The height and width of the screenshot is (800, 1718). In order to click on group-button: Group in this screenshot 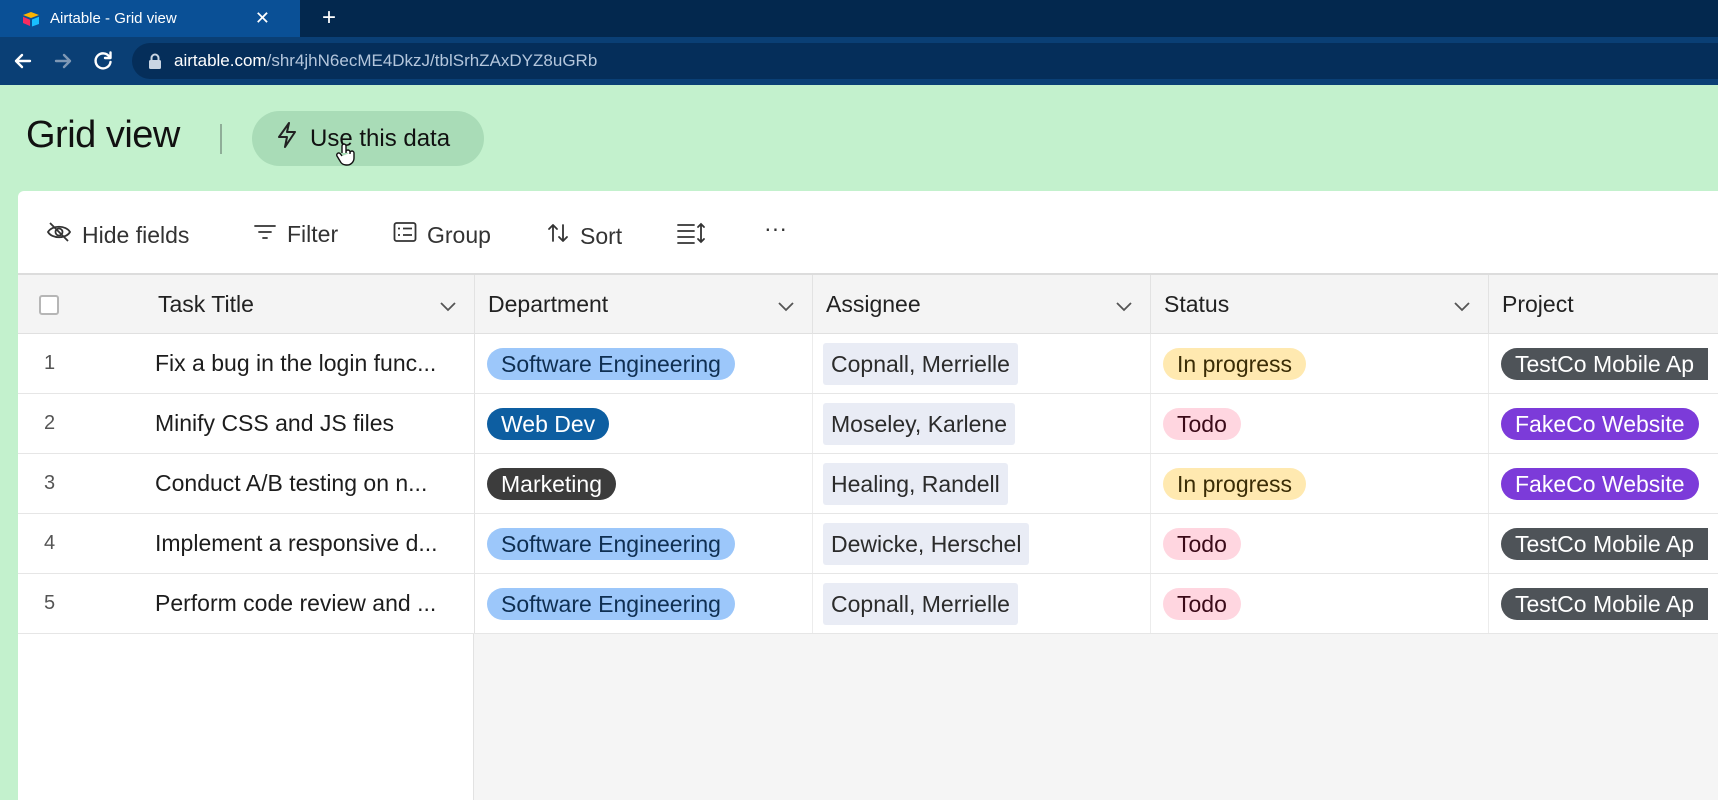, I will do `click(442, 235)`.